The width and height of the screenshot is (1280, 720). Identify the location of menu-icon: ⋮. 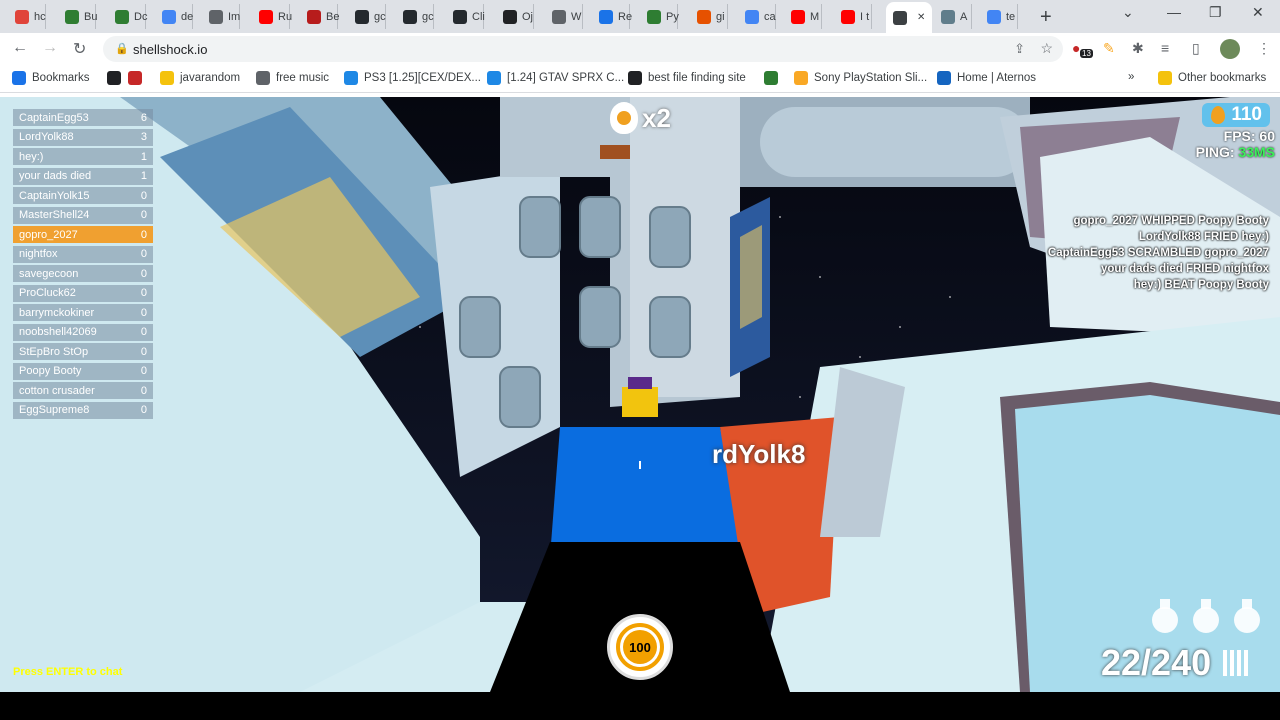
(1264, 48).